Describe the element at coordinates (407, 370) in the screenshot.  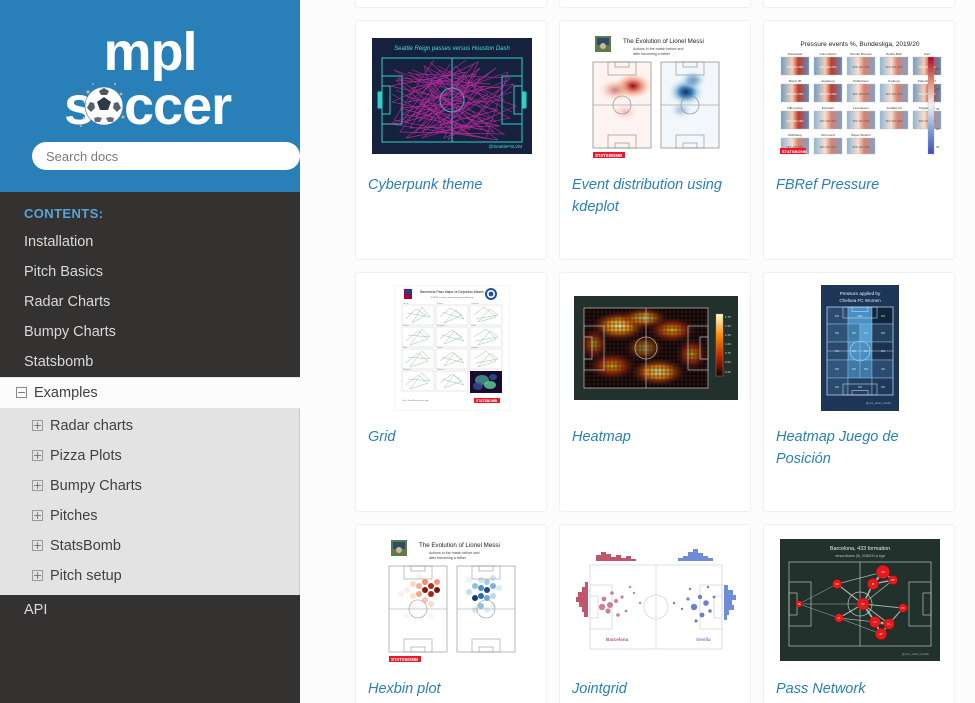
I see `svg-text: Semedo` at that location.